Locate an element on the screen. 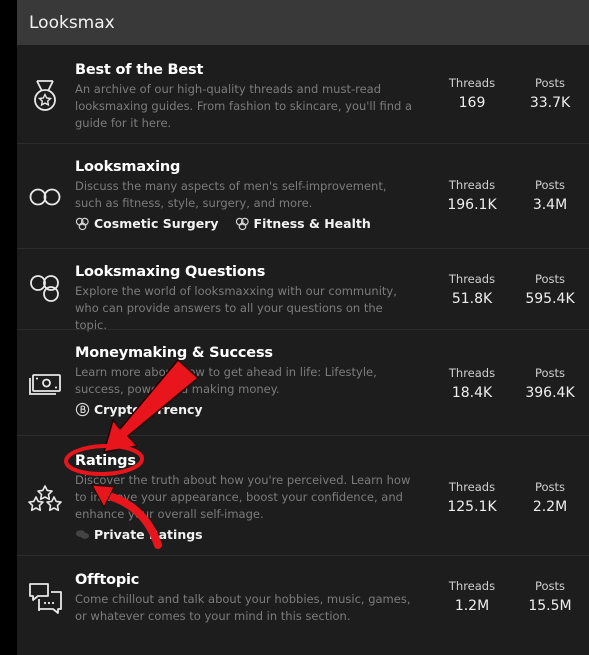 The height and width of the screenshot is (655, 589). medal-icon is located at coordinates (45, 96).